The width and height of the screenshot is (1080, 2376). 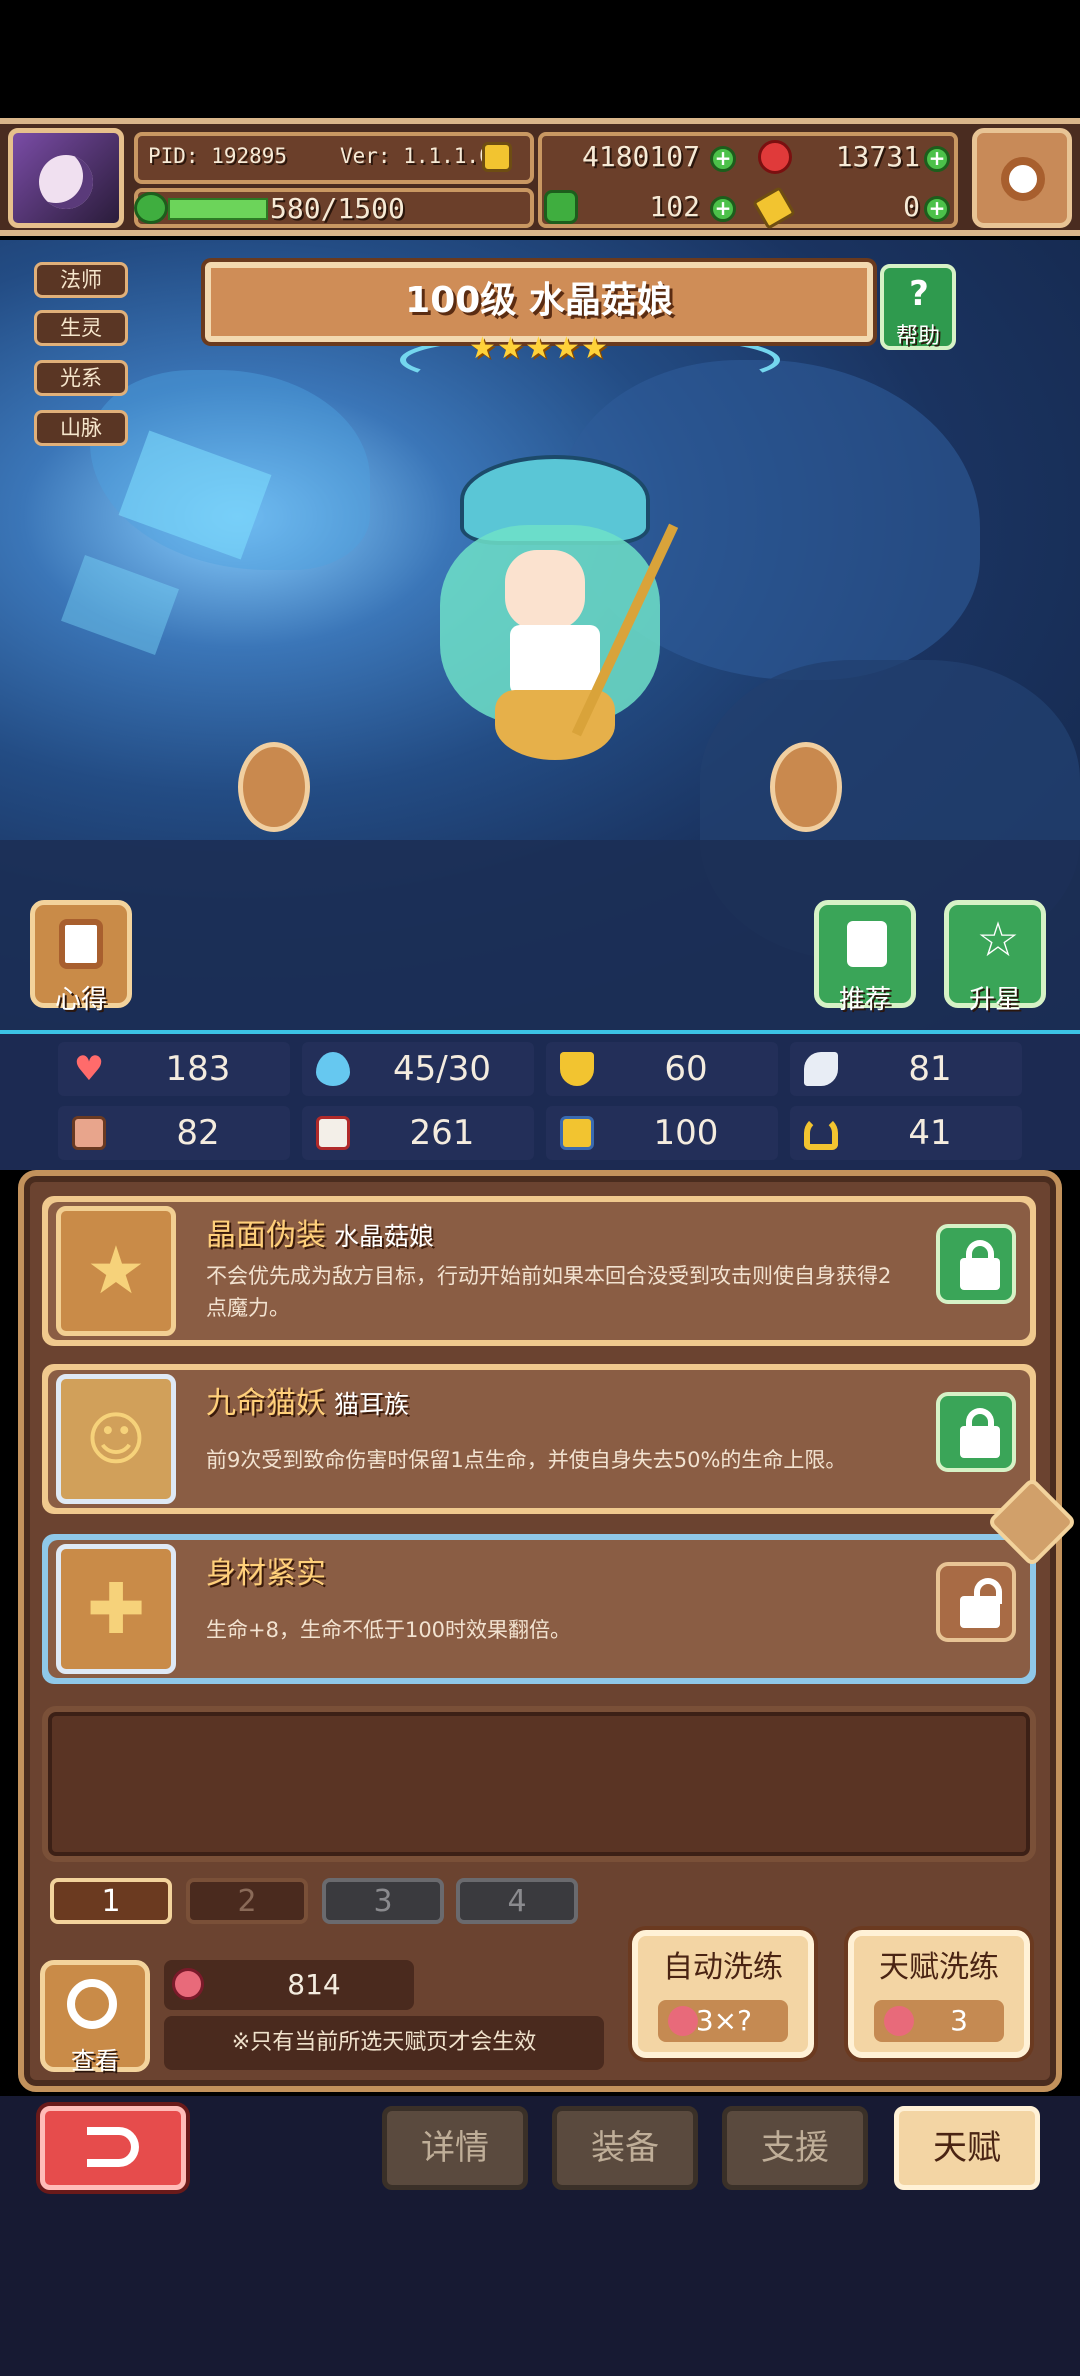 What do you see at coordinates (526, 1460) in the screenshot?
I see `talent-description: 前9次受到致命伤害时保留1点生命，并使自身失去50%的生命上限。` at bounding box center [526, 1460].